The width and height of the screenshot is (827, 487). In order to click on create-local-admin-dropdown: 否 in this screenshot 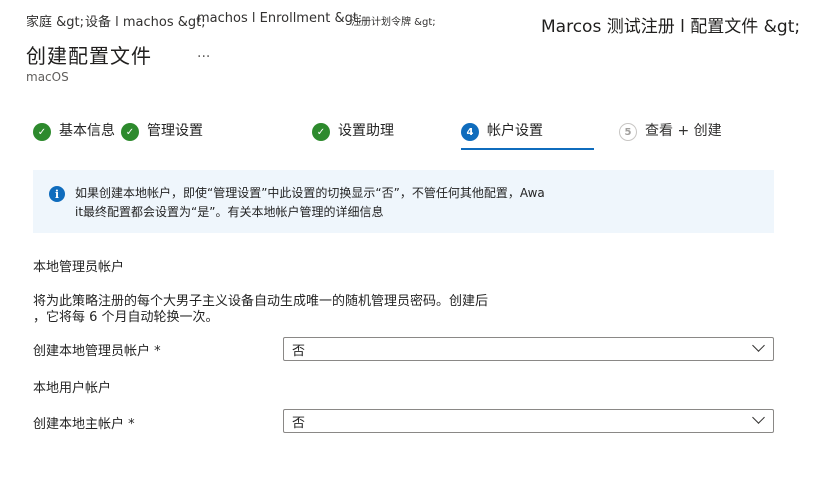, I will do `click(528, 349)`.